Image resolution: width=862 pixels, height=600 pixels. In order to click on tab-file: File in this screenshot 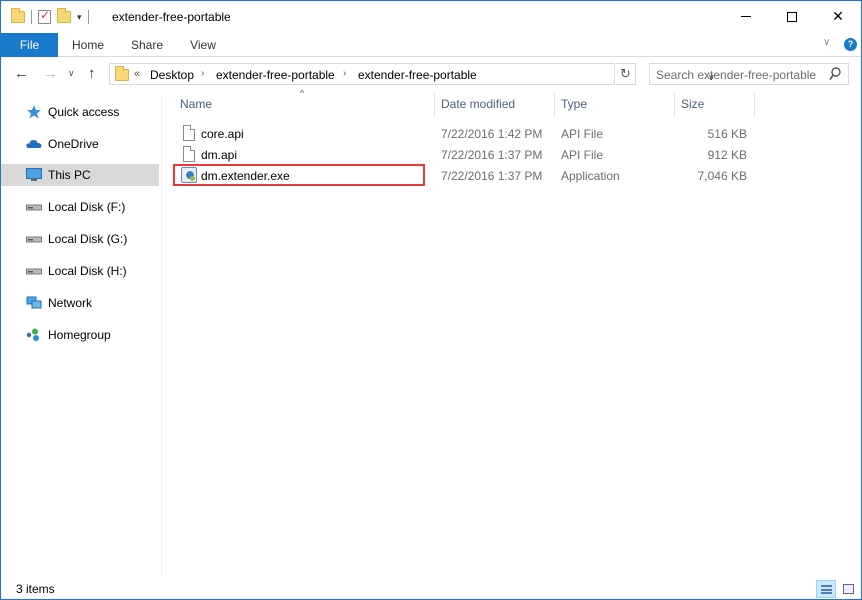, I will do `click(29, 45)`.